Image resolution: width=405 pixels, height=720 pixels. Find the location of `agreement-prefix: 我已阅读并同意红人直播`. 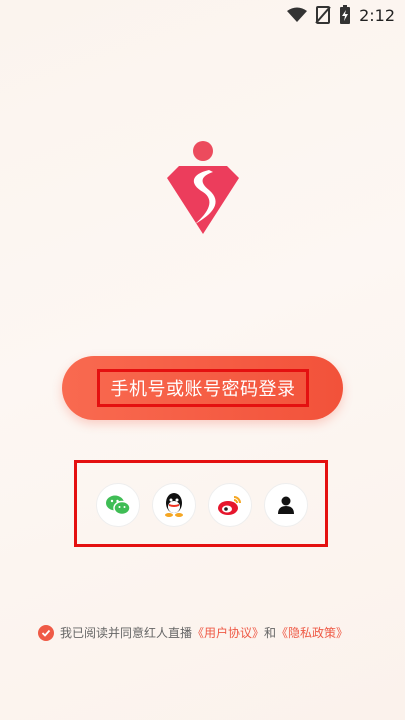

agreement-prefix: 我已阅读并同意红人直播 is located at coordinates (126, 633).